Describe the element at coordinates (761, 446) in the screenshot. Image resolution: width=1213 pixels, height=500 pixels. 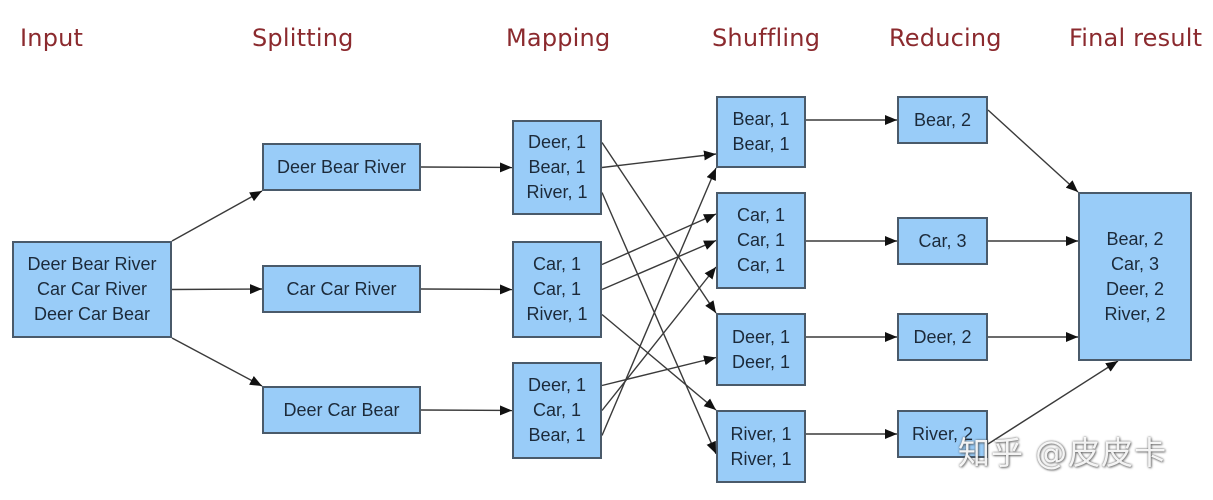
I see `shuffling-node: River, 1 River, 1` at that location.